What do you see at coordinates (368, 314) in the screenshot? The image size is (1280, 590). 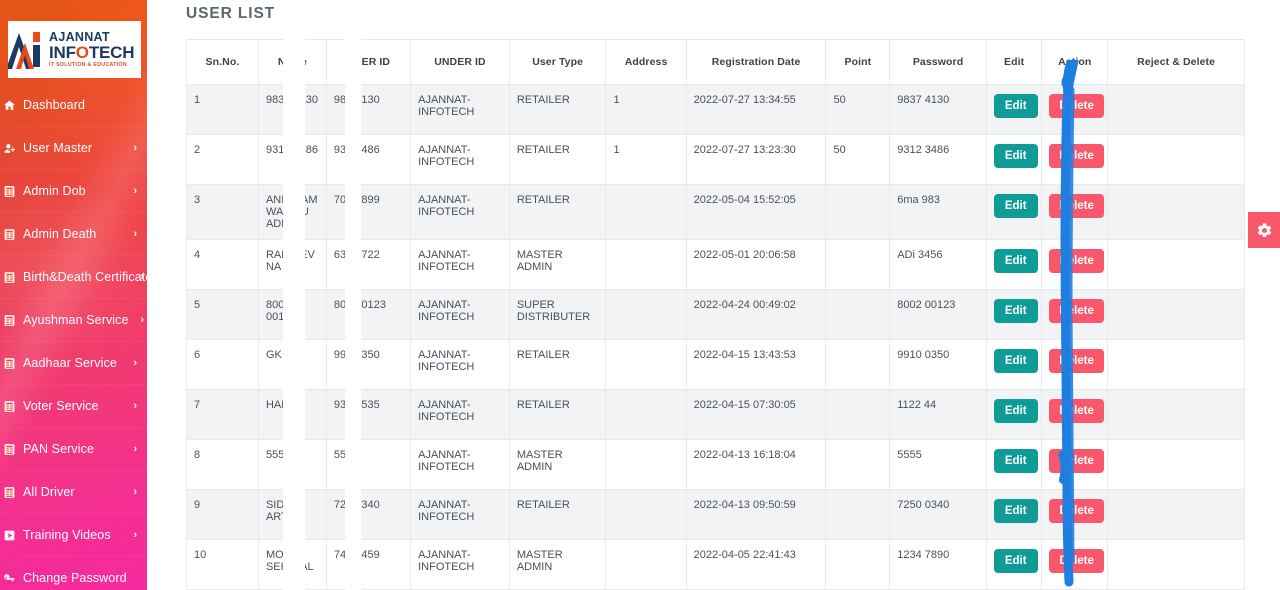 I see `cell-user-id: 800 00123` at bounding box center [368, 314].